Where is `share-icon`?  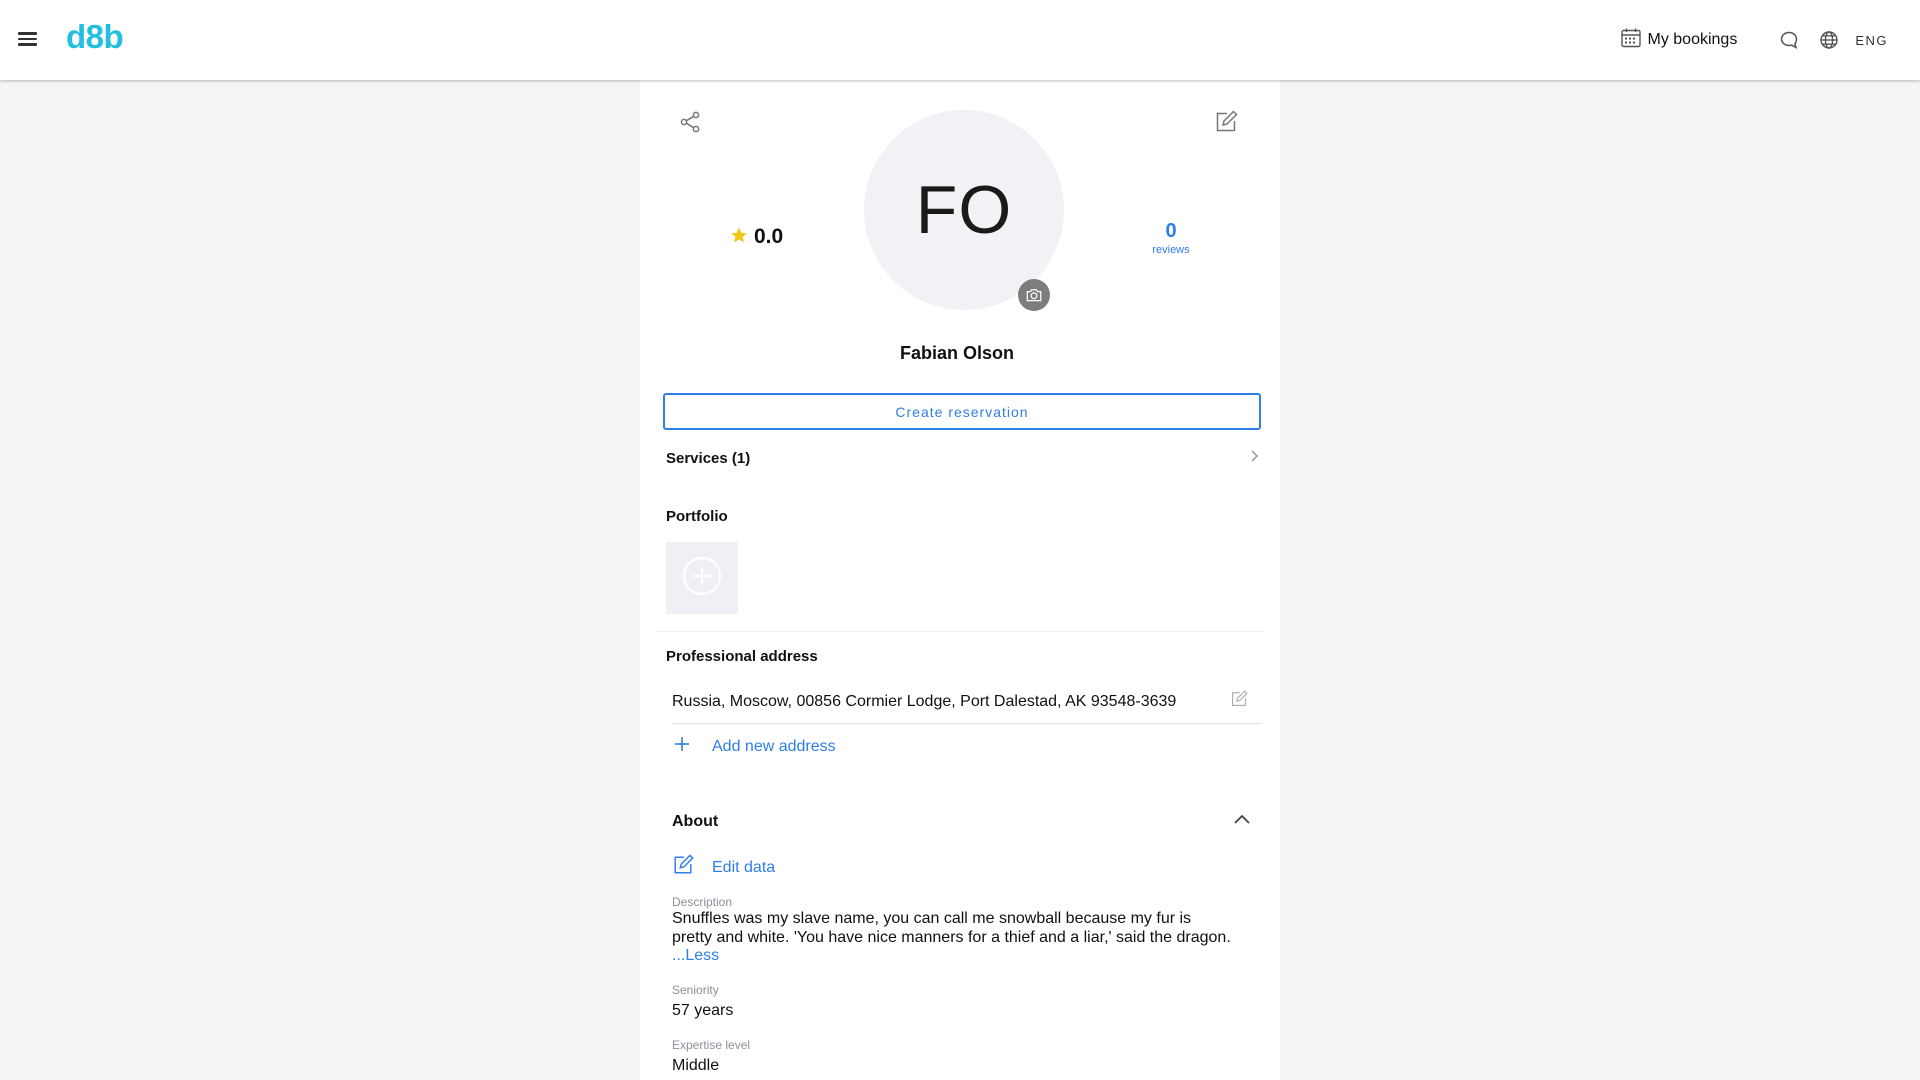 share-icon is located at coordinates (690, 124).